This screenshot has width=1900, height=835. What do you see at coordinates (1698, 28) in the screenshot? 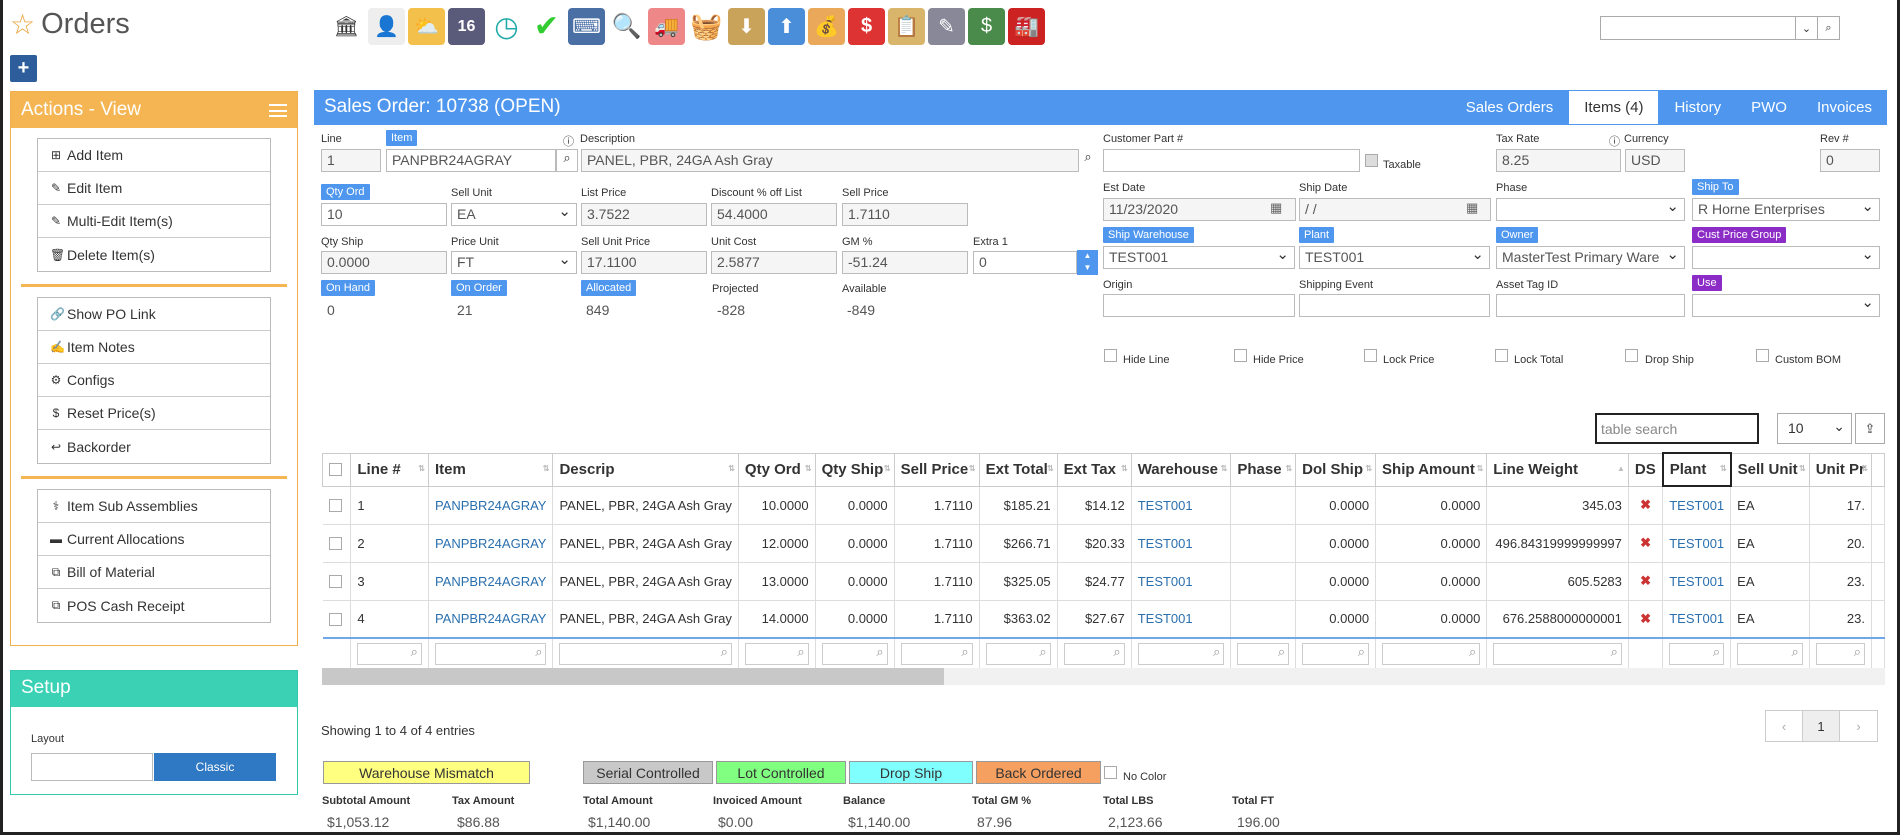
I see `global-search-input` at bounding box center [1698, 28].